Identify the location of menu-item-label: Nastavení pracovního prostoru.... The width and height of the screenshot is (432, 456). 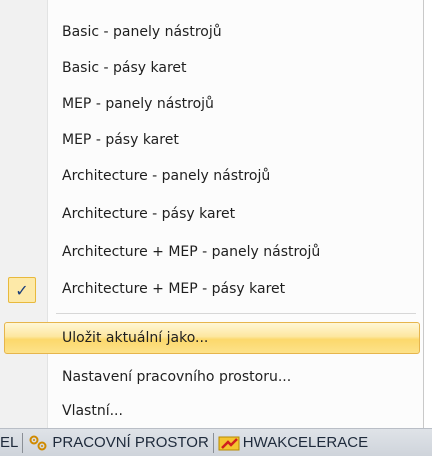
(177, 377).